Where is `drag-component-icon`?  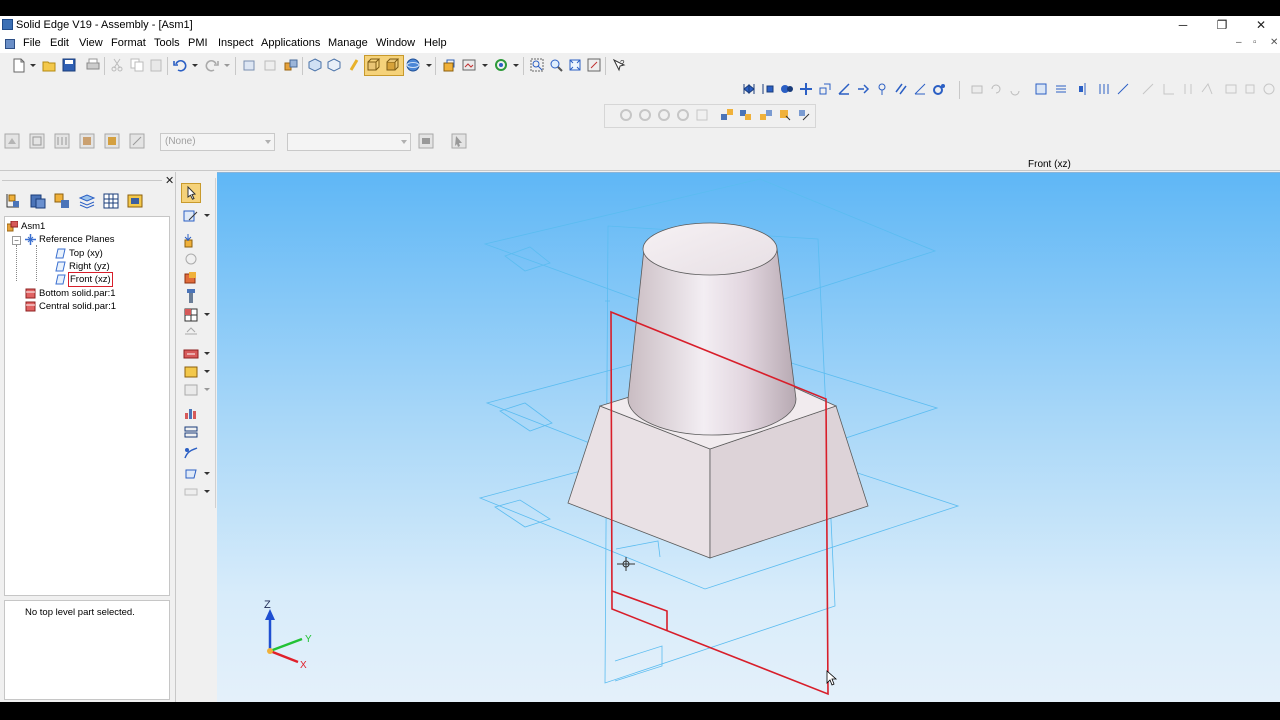
drag-component-icon is located at coordinates (1016, 90).